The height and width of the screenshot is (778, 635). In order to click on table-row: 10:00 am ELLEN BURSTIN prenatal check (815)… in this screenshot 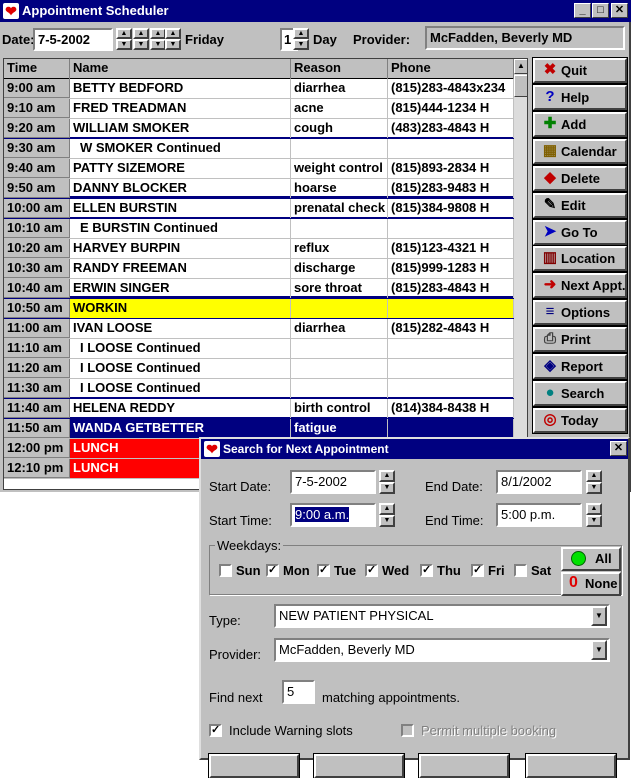, I will do `click(259, 209)`.